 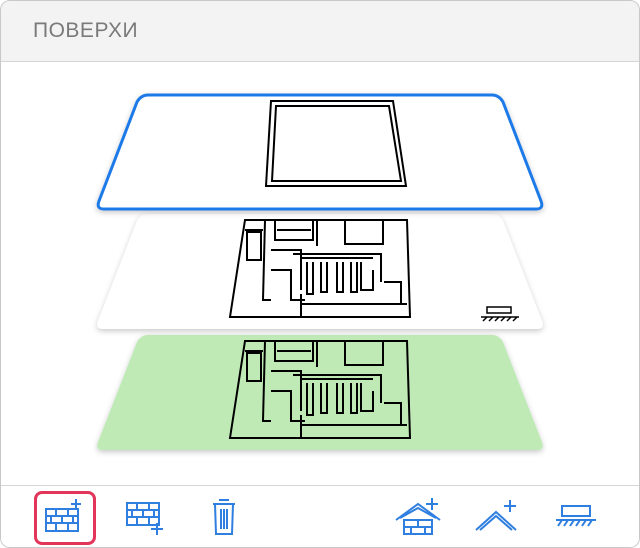 What do you see at coordinates (320, 516) in the screenshot?
I see `floors-toolbar` at bounding box center [320, 516].